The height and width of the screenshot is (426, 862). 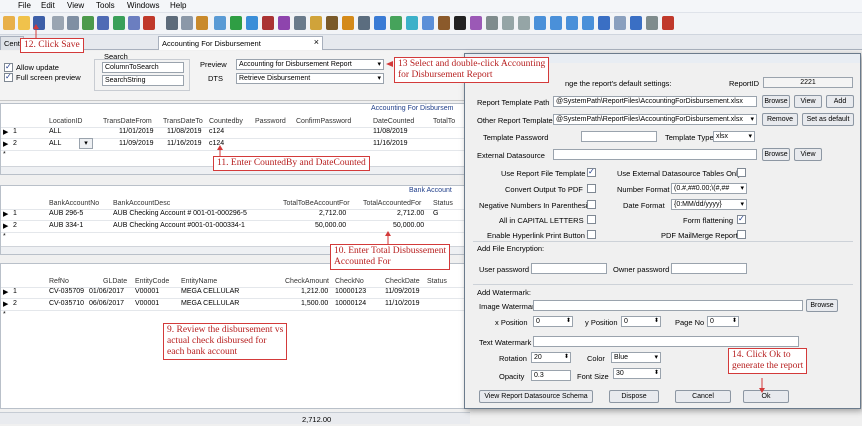 What do you see at coordinates (619, 136) in the screenshot?
I see `template-password-field` at bounding box center [619, 136].